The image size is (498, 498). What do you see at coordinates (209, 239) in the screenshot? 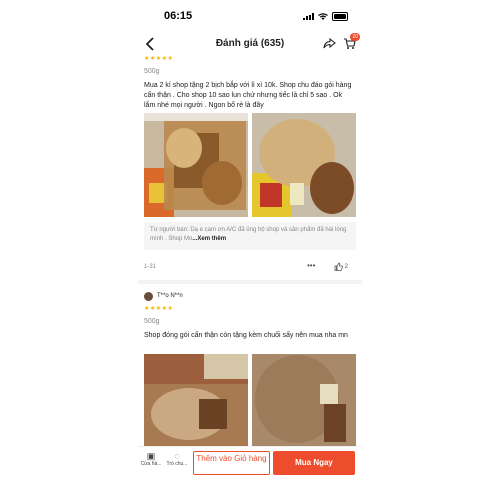
I see `see-more-link: ...Xem thêm` at bounding box center [209, 239].